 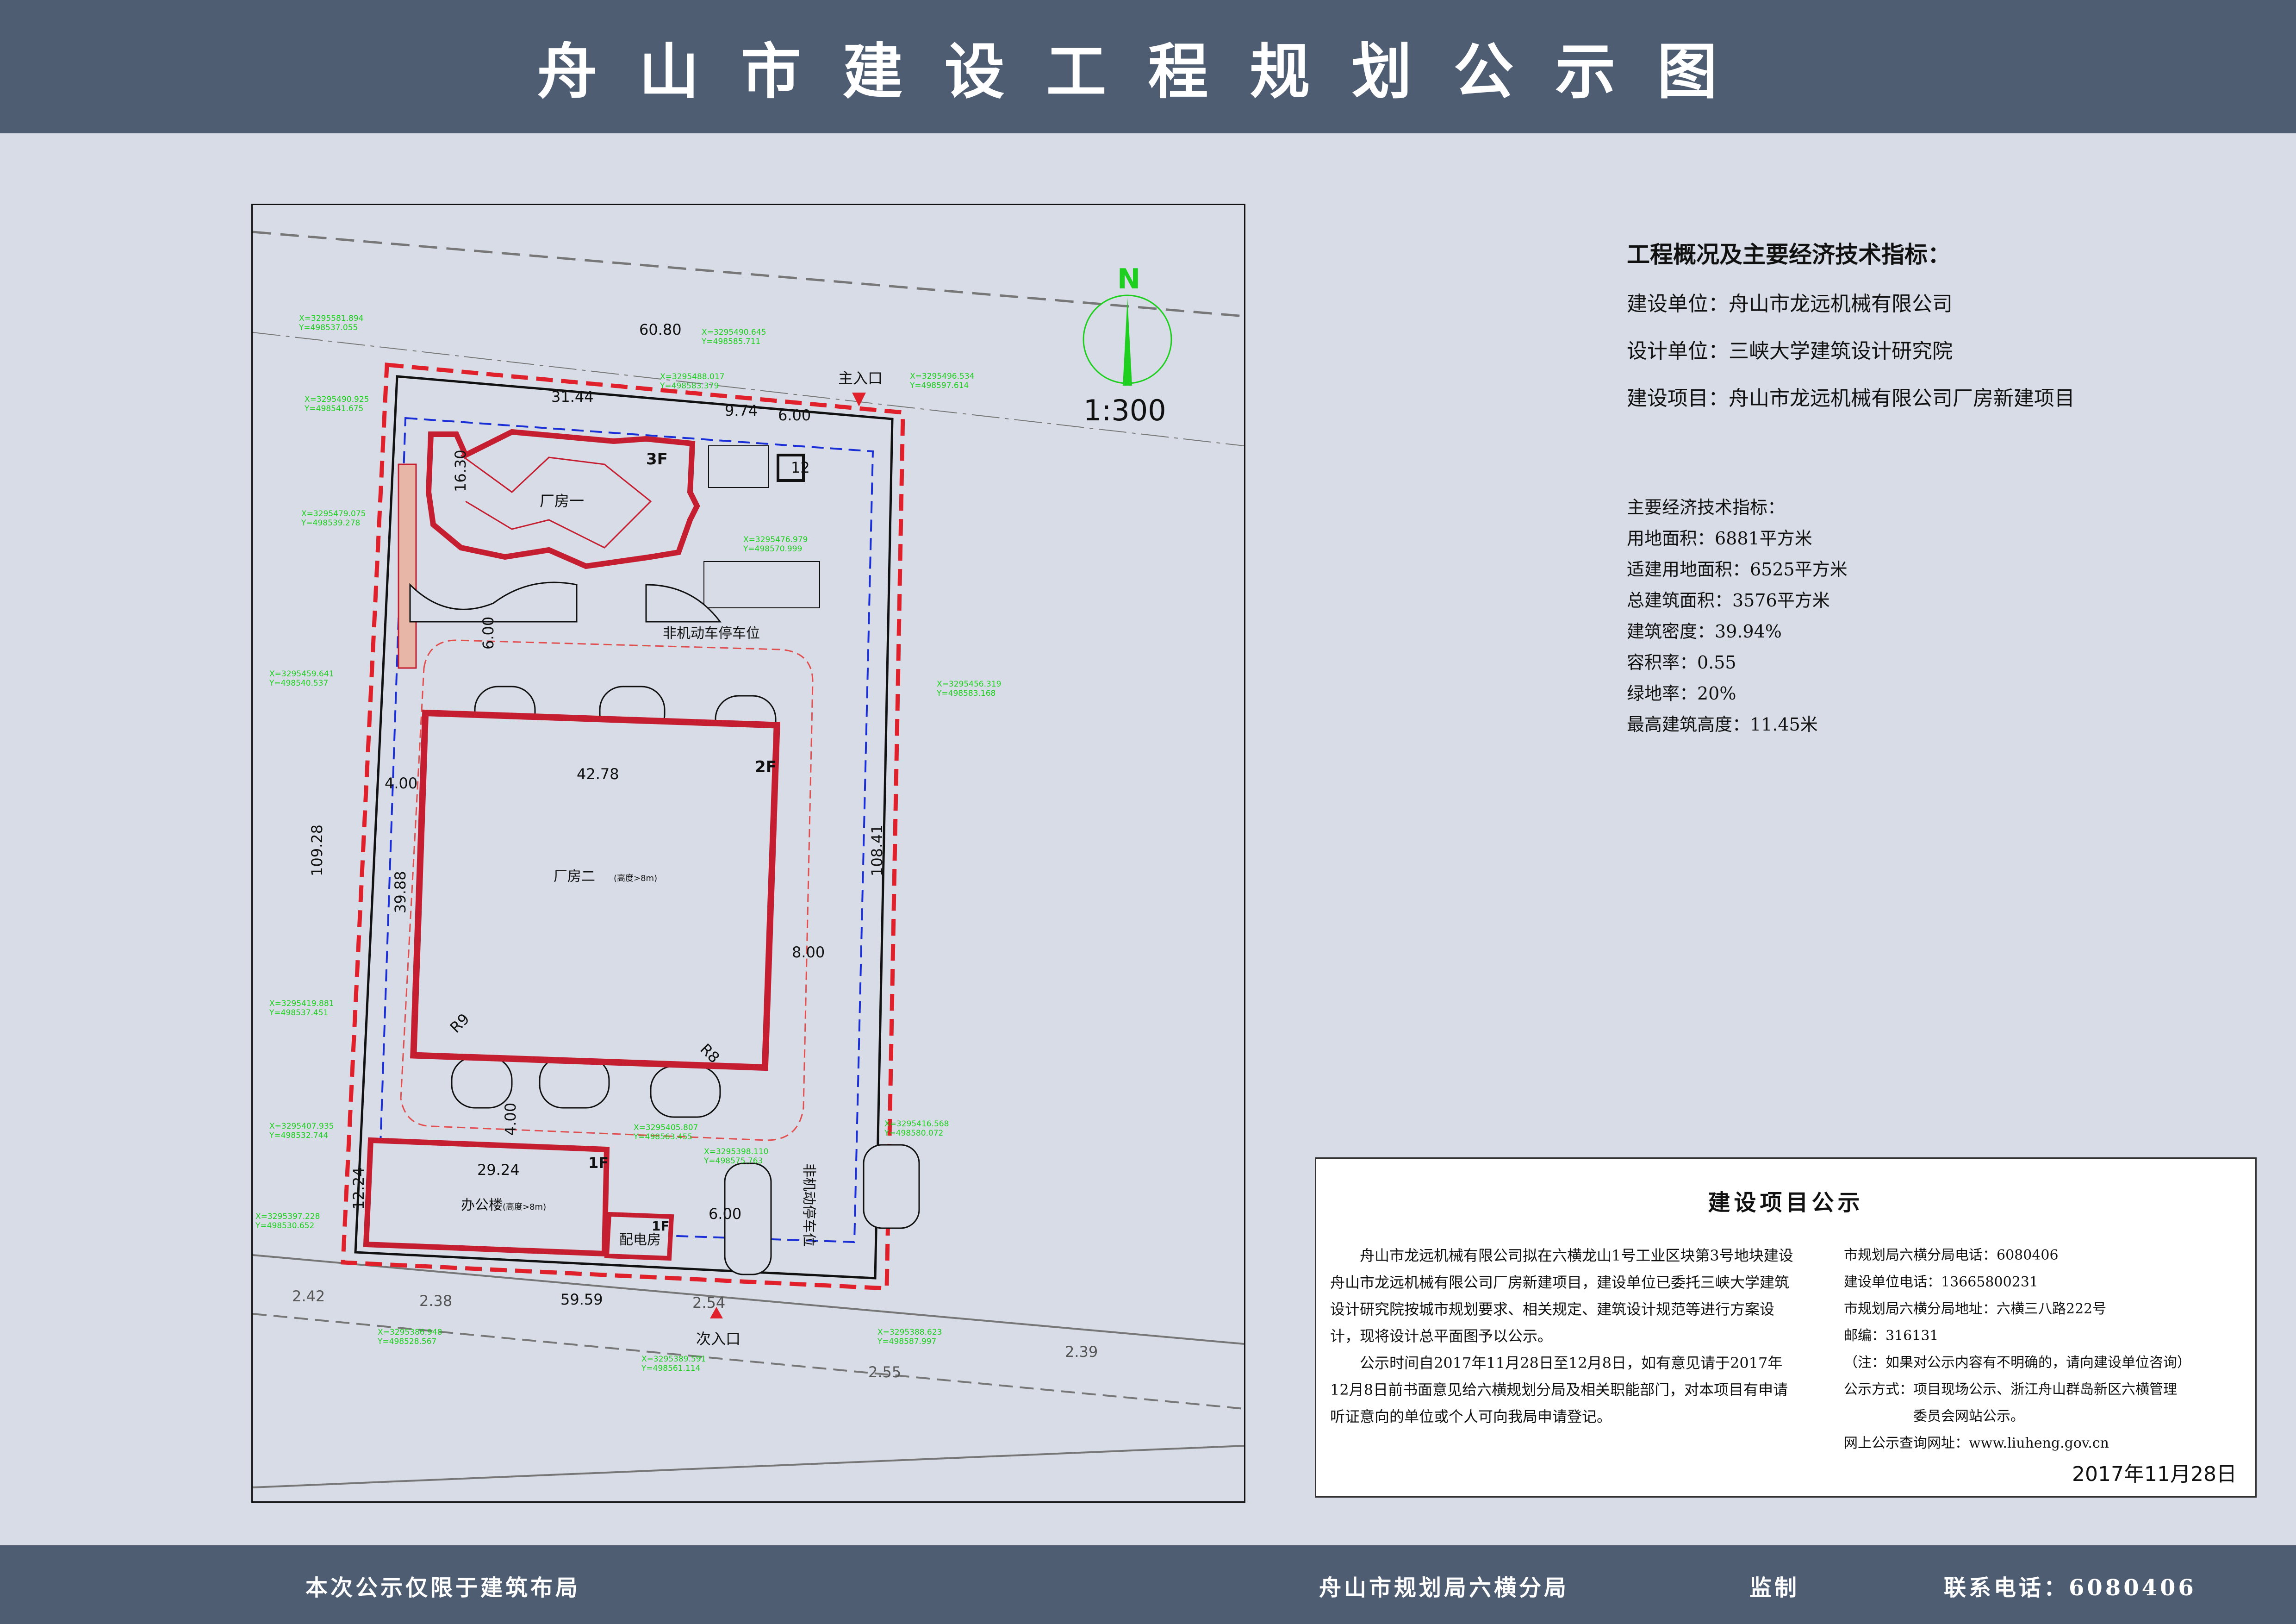 I want to click on svg-text: X=3295496.534, so click(x=942, y=376).